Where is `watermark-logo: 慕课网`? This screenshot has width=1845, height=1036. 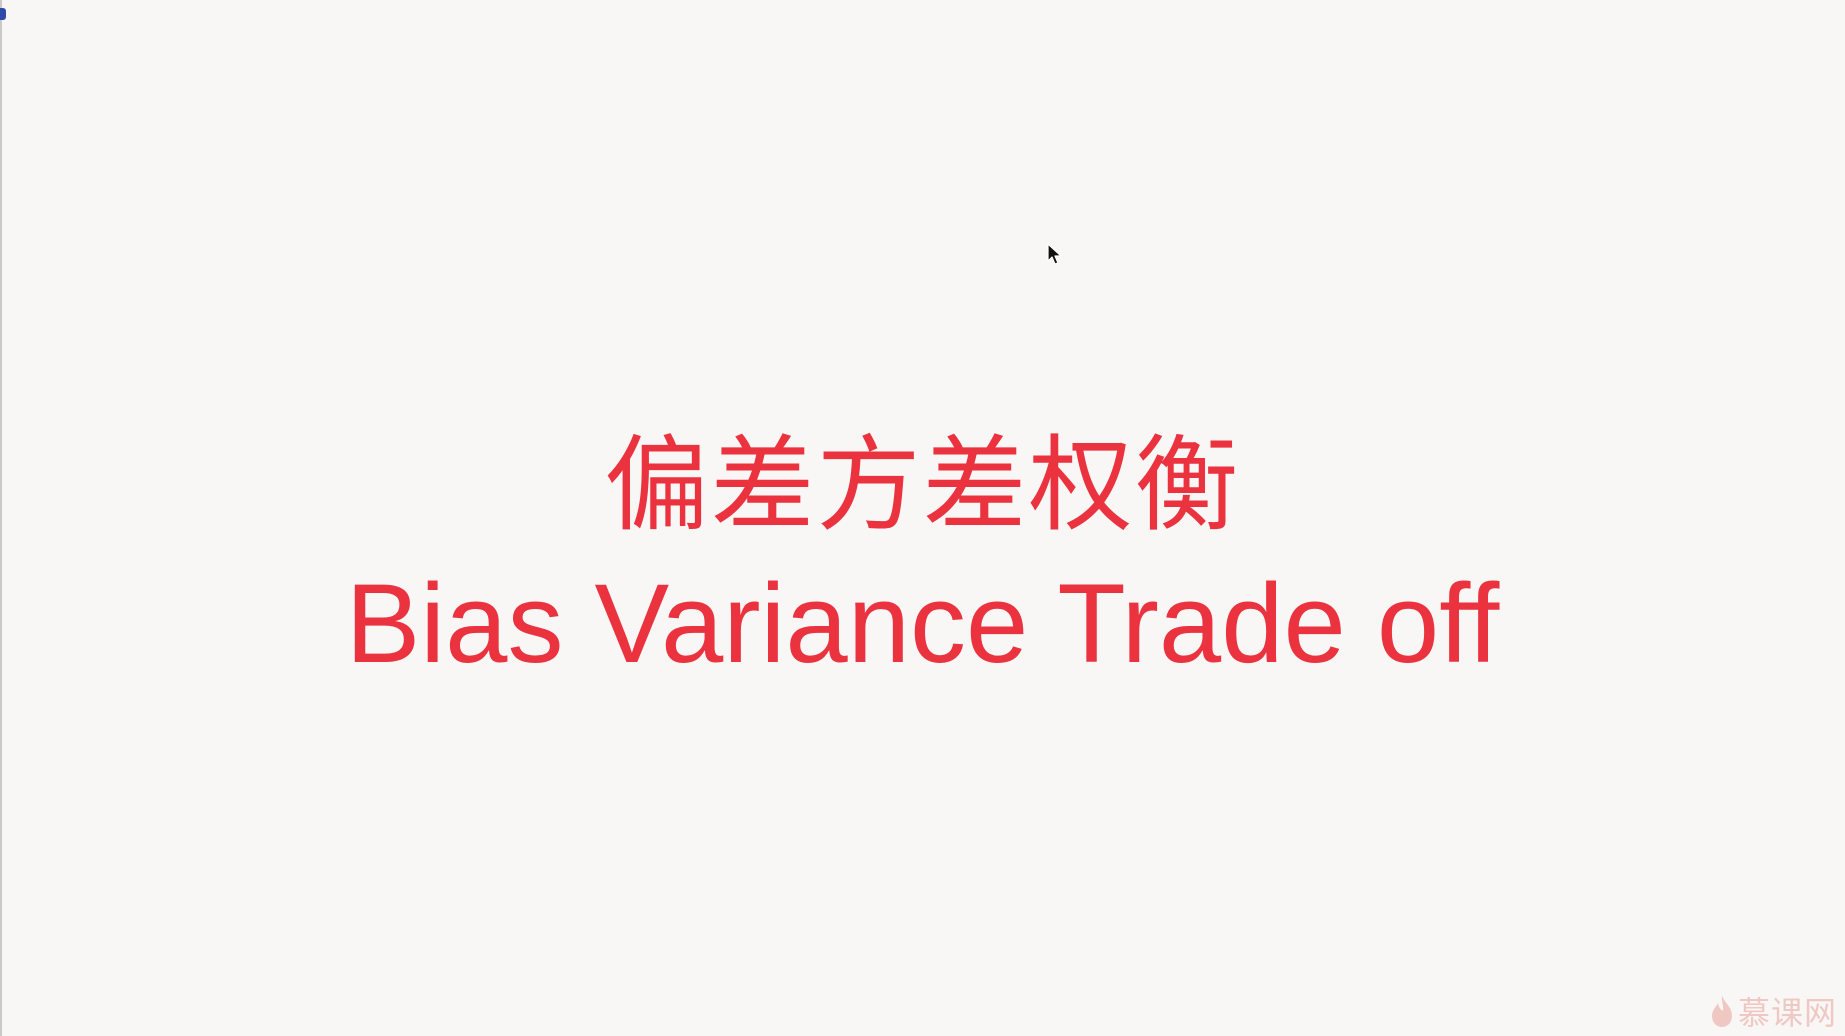
watermark-logo: 慕课网 is located at coordinates (1773, 1011).